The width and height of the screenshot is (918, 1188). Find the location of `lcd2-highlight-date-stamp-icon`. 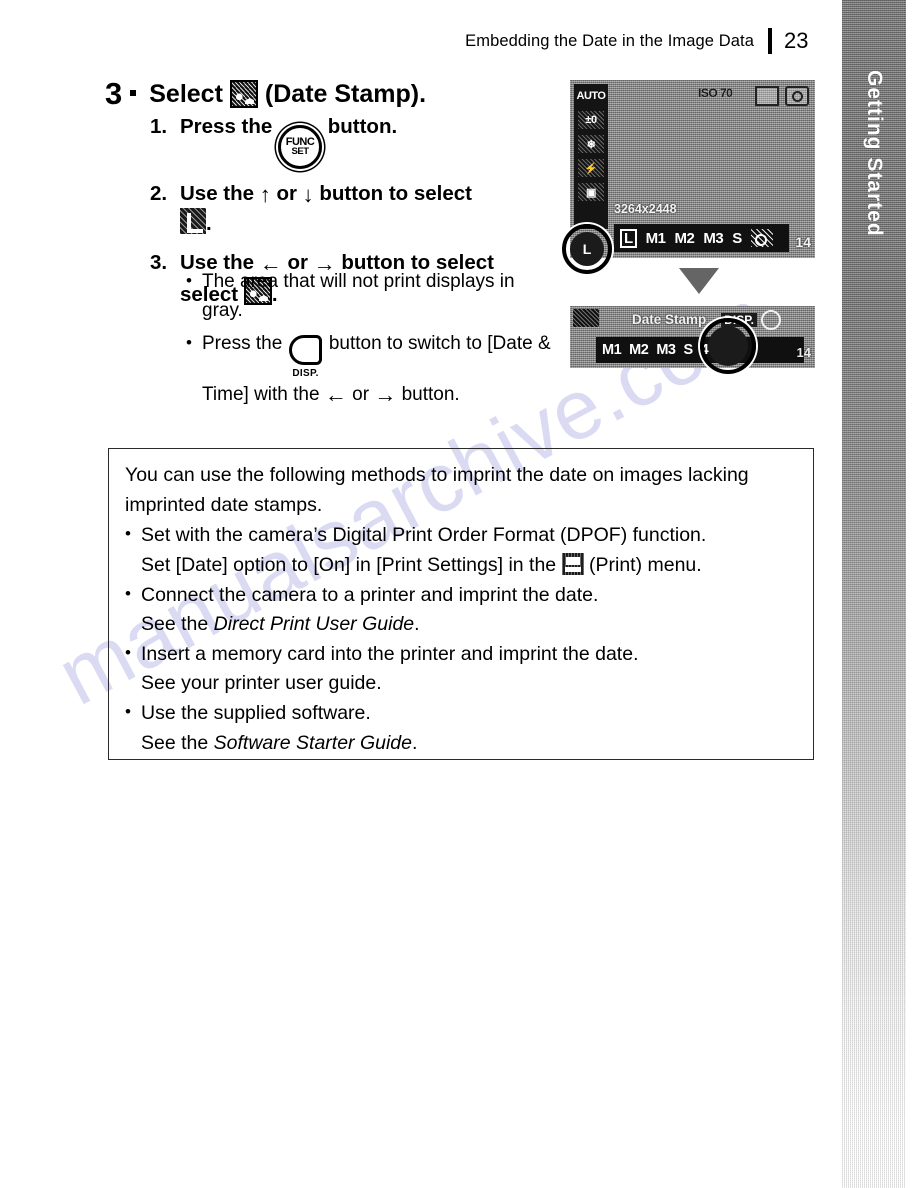

lcd2-highlight-date-stamp-icon is located at coordinates (728, 346).